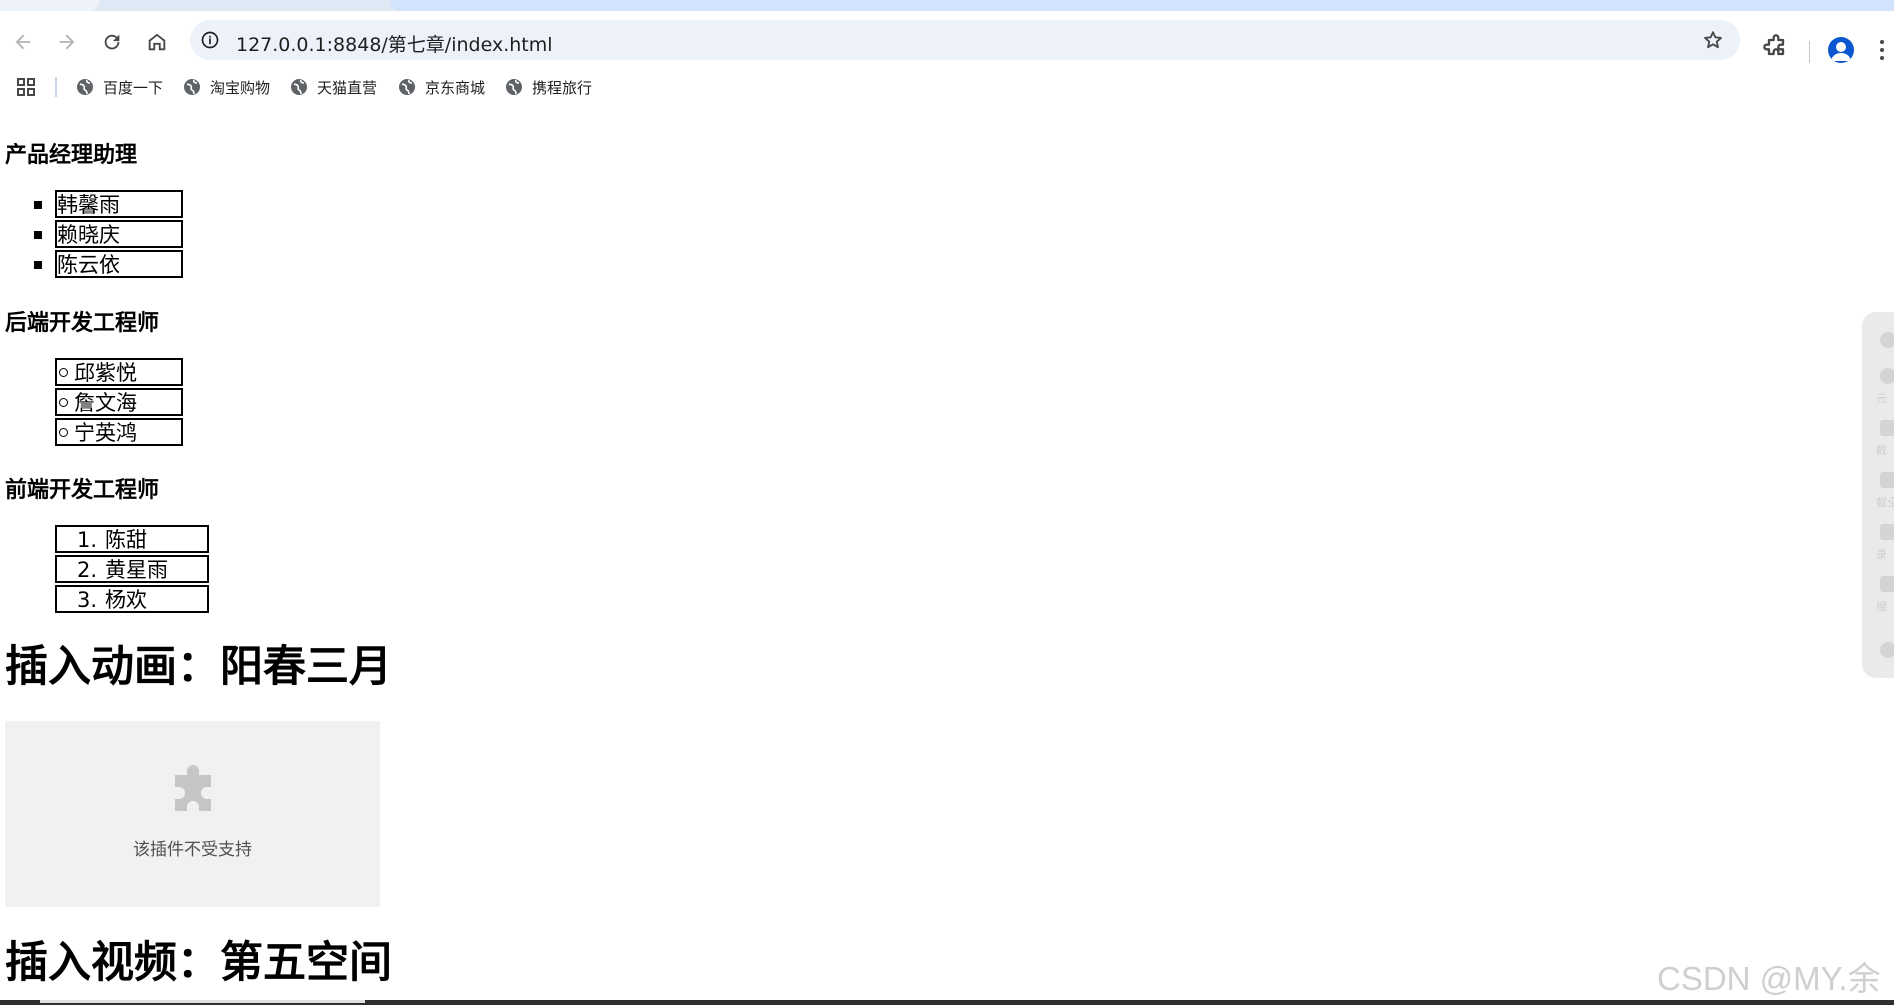 The image size is (1894, 1005). I want to click on reload-icon, so click(112, 42).